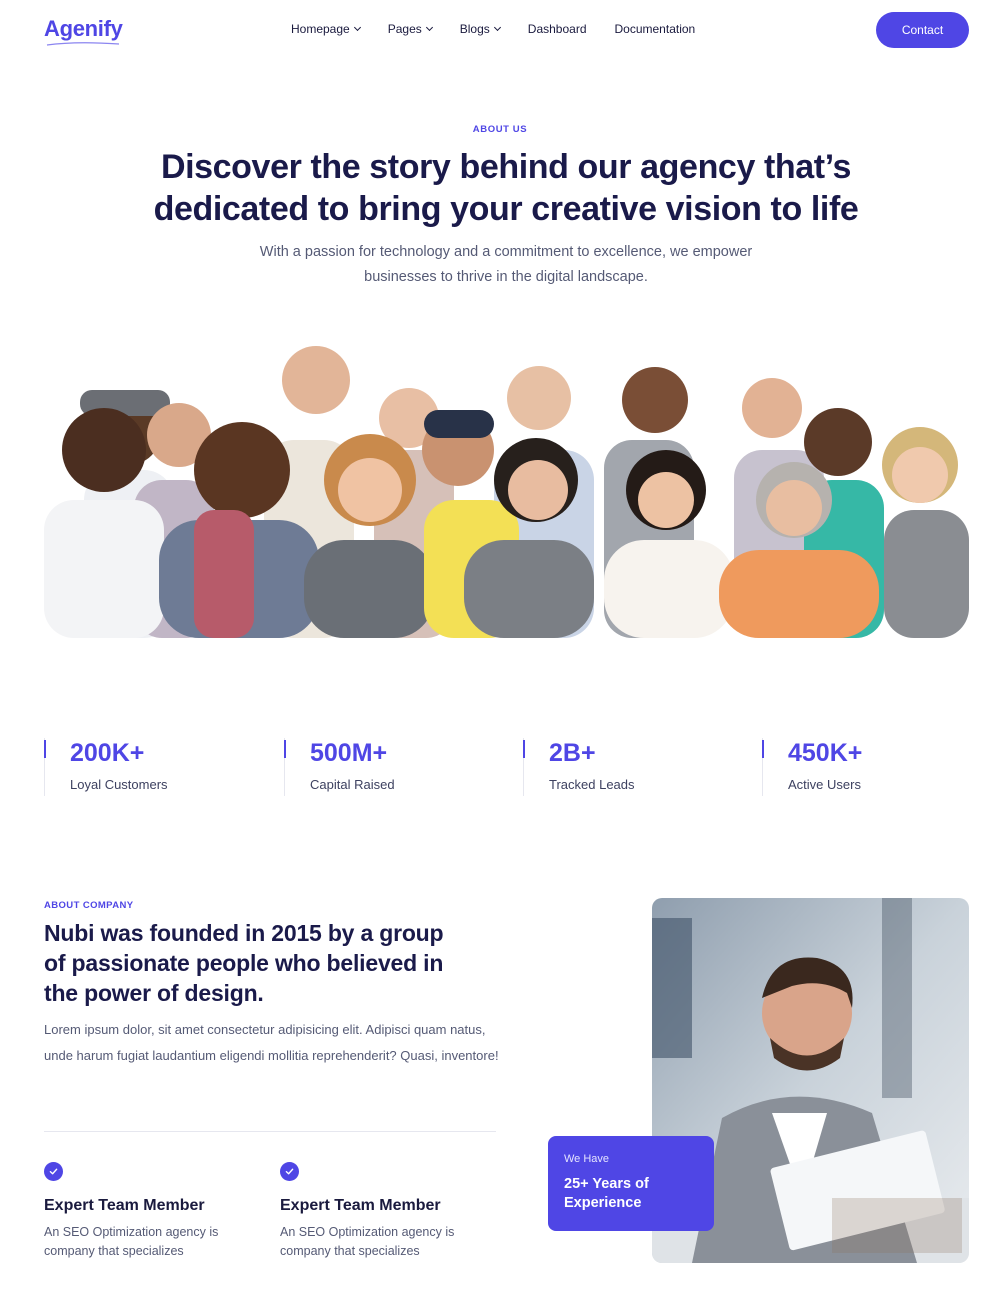 The width and height of the screenshot is (1000, 1310). Describe the element at coordinates (352, 784) in the screenshot. I see `stat-label: Capital Raised` at that location.